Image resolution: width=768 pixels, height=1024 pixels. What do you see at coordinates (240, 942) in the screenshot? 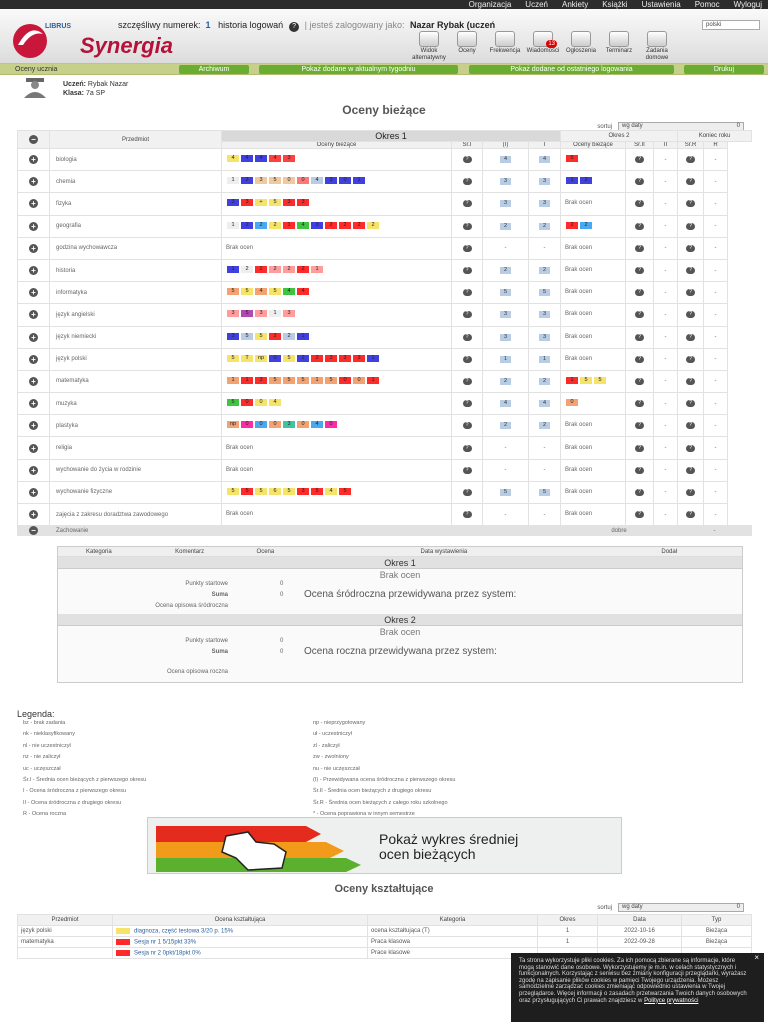
I see `formative-grade: Sesja nr 1 5/15pkt 33%` at bounding box center [240, 942].